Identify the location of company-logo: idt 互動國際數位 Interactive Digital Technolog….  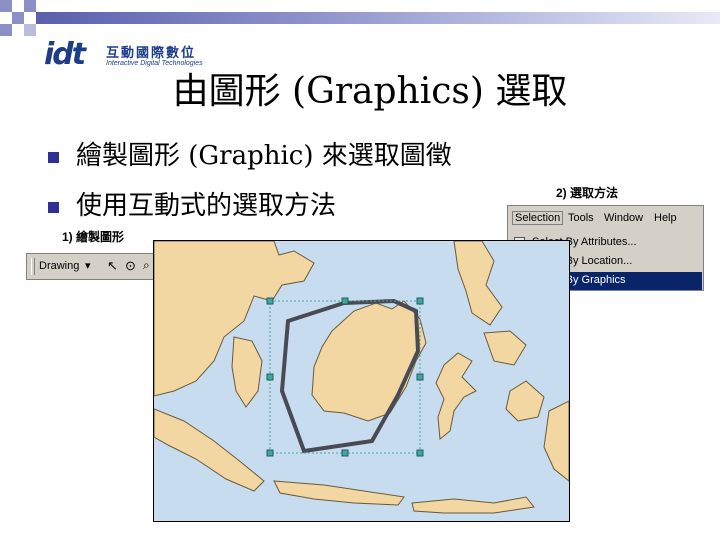
(124, 56).